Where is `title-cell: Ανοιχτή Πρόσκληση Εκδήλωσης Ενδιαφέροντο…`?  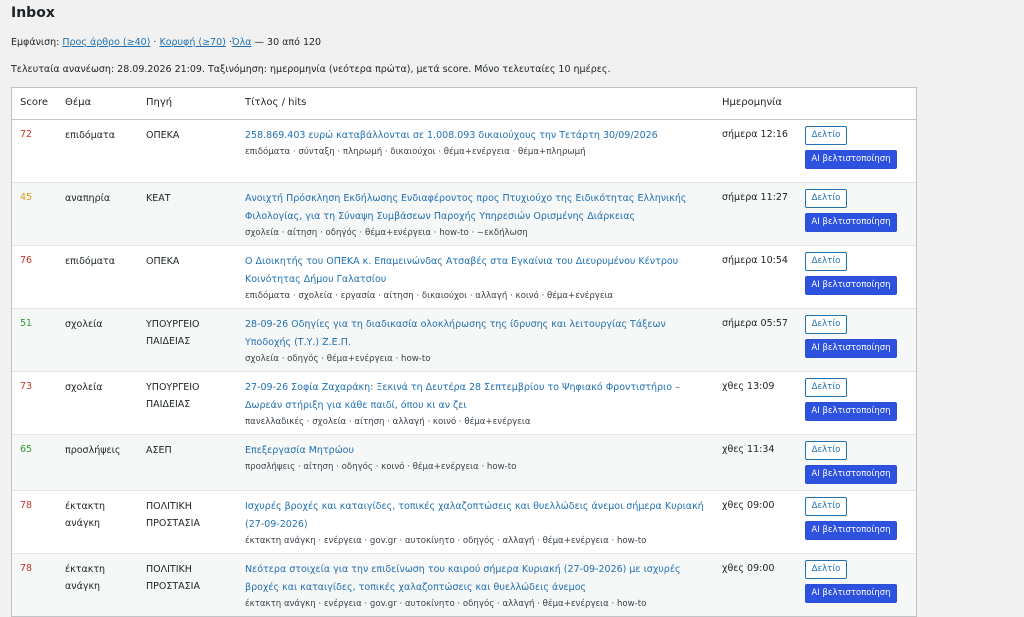 title-cell: Ανοιχτή Πρόσκληση Εκδήλωσης Ενδιαφέροντο… is located at coordinates (476, 215).